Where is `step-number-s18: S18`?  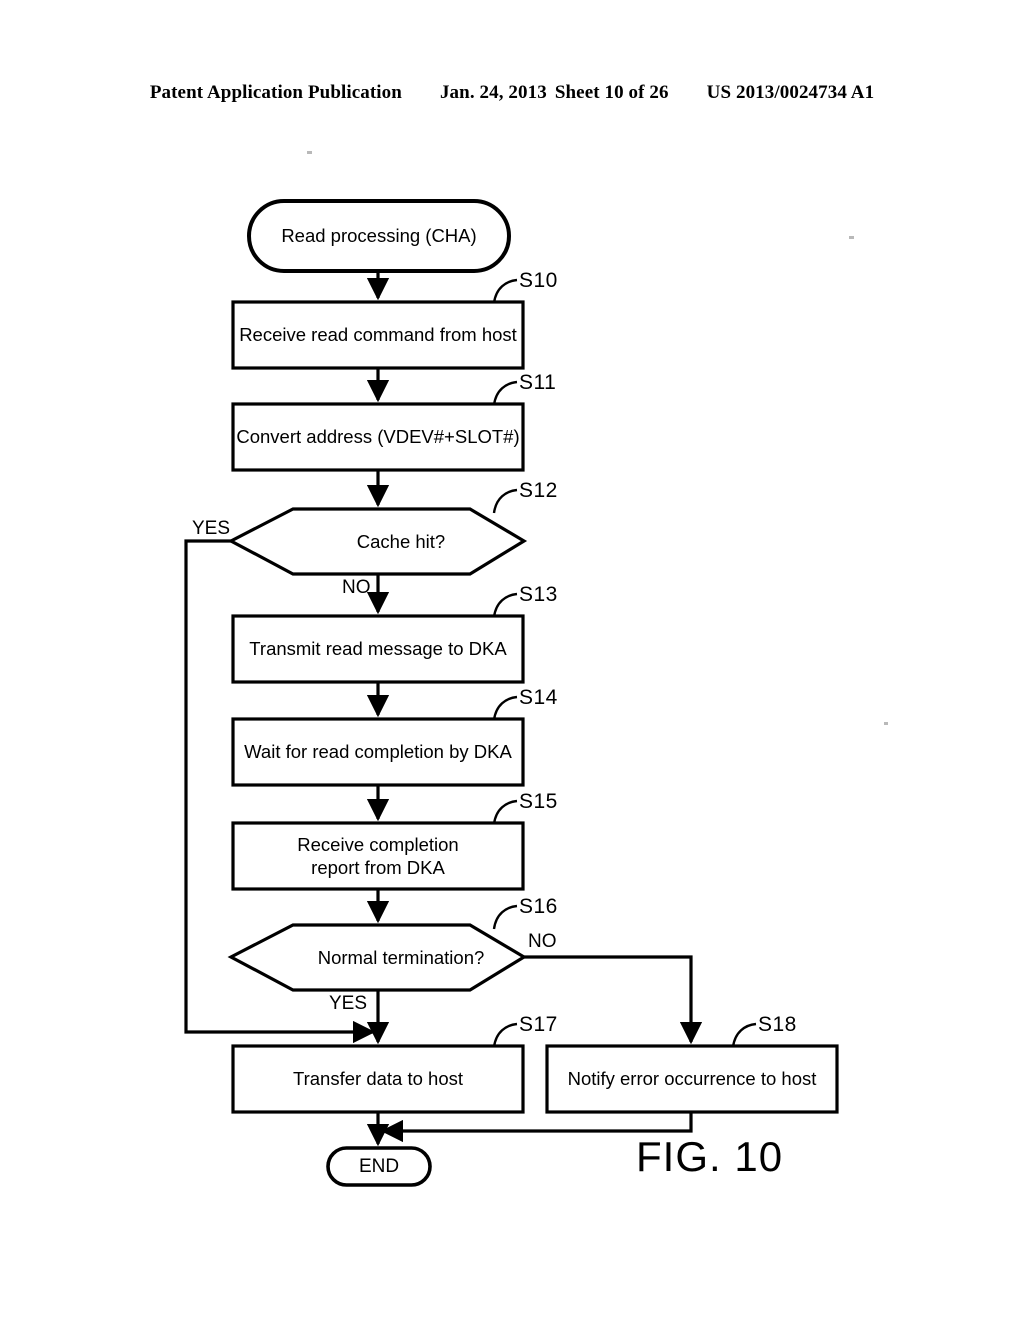
step-number-s18: S18 is located at coordinates (777, 1024).